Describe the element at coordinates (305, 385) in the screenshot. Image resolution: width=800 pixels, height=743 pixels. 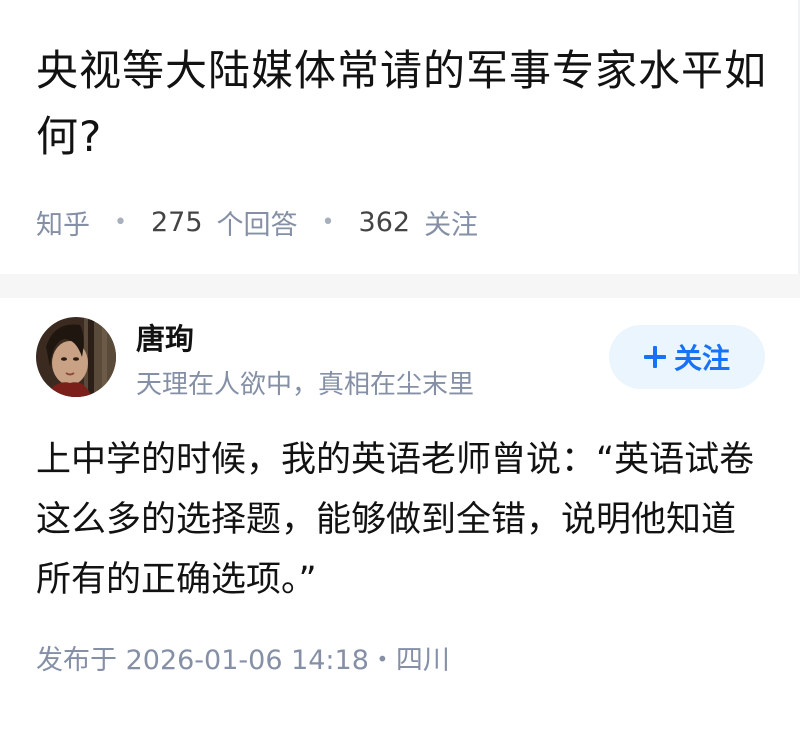
I see `author-bio: 天理在人欲中，真相在尘末里` at that location.